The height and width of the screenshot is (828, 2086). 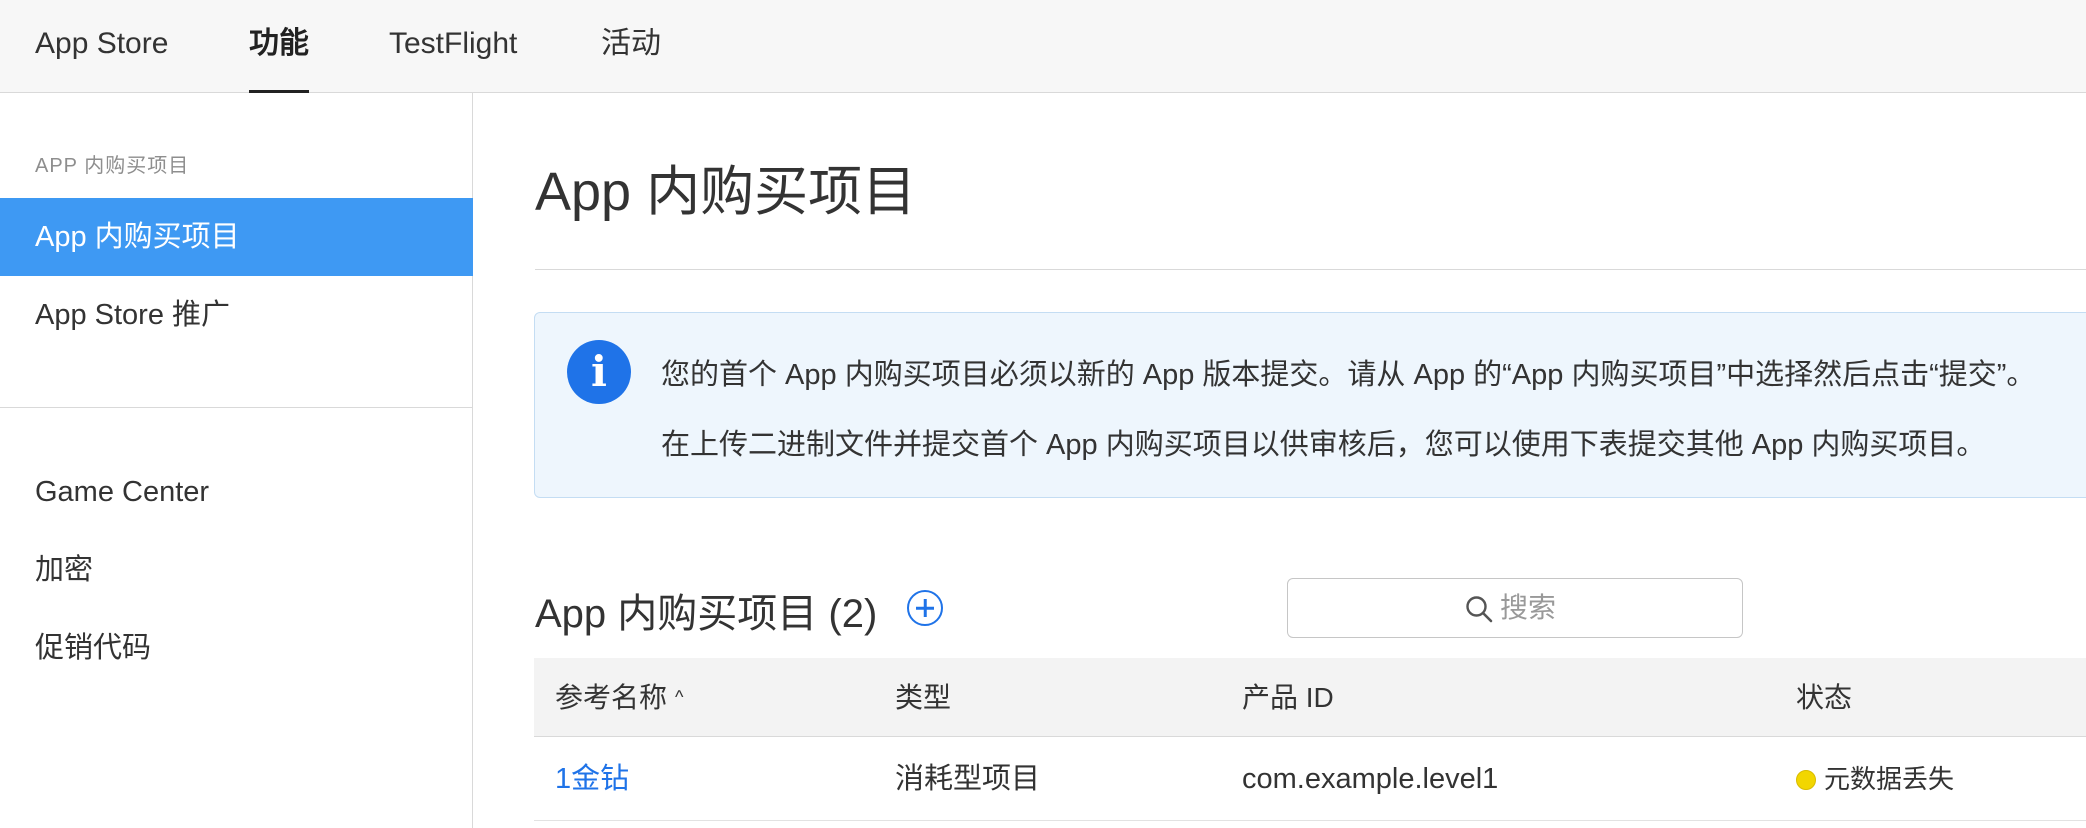 What do you see at coordinates (236, 492) in the screenshot?
I see `sidebar-item-game-center: Game Center` at bounding box center [236, 492].